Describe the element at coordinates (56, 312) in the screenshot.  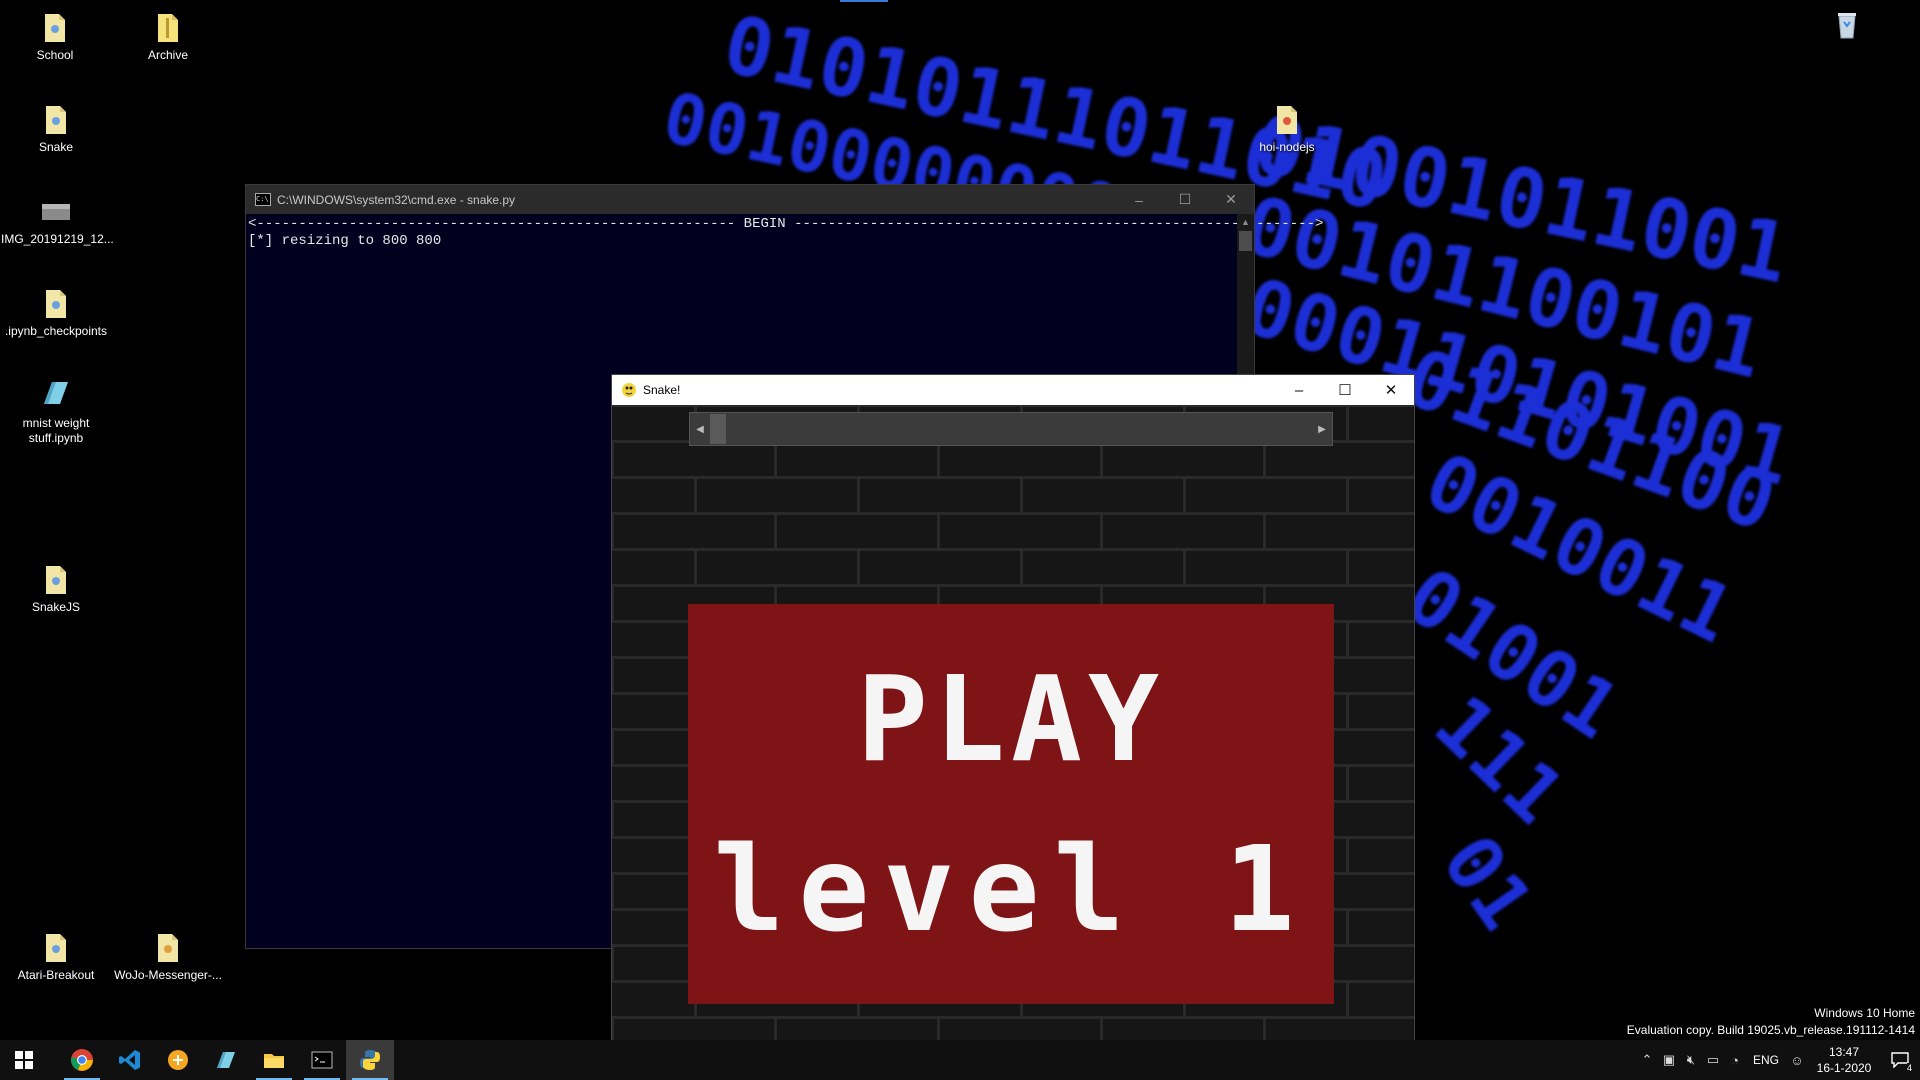
I see `desktop-icon-ipynb-checkpoints: .ipynb_checkpoints` at that location.